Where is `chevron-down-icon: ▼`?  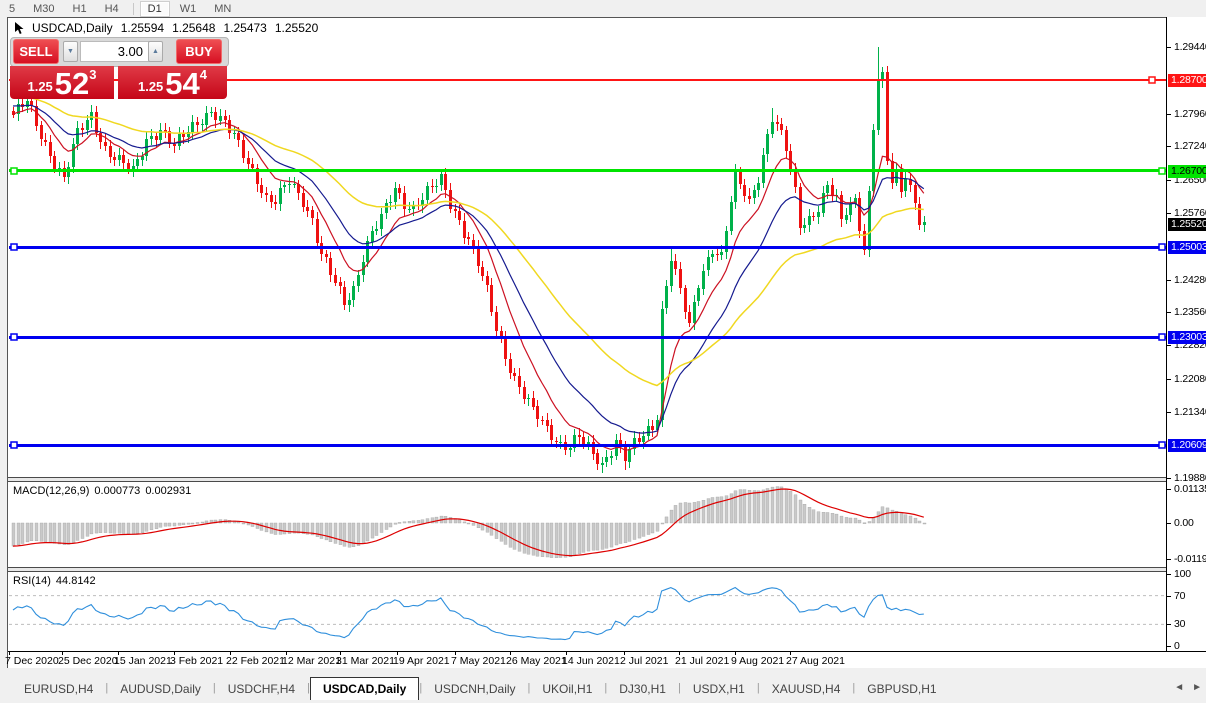
chevron-down-icon: ▼ is located at coordinates (70, 51).